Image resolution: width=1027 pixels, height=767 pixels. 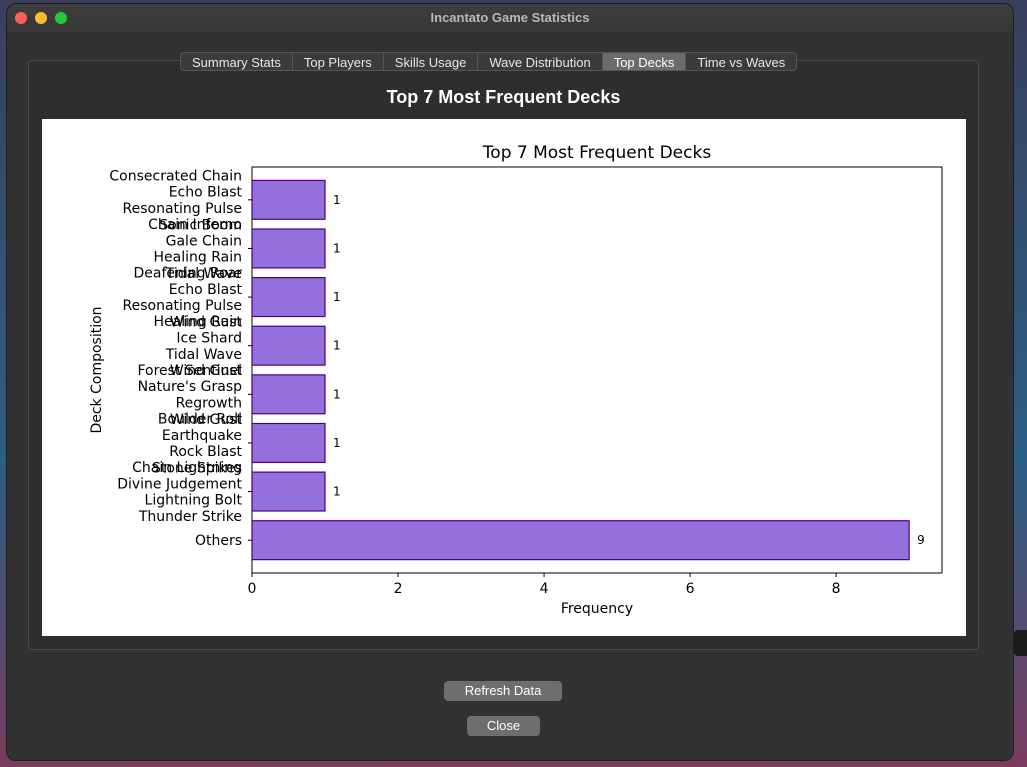 What do you see at coordinates (337, 61) in the screenshot?
I see `tab-top-players: Top Players` at bounding box center [337, 61].